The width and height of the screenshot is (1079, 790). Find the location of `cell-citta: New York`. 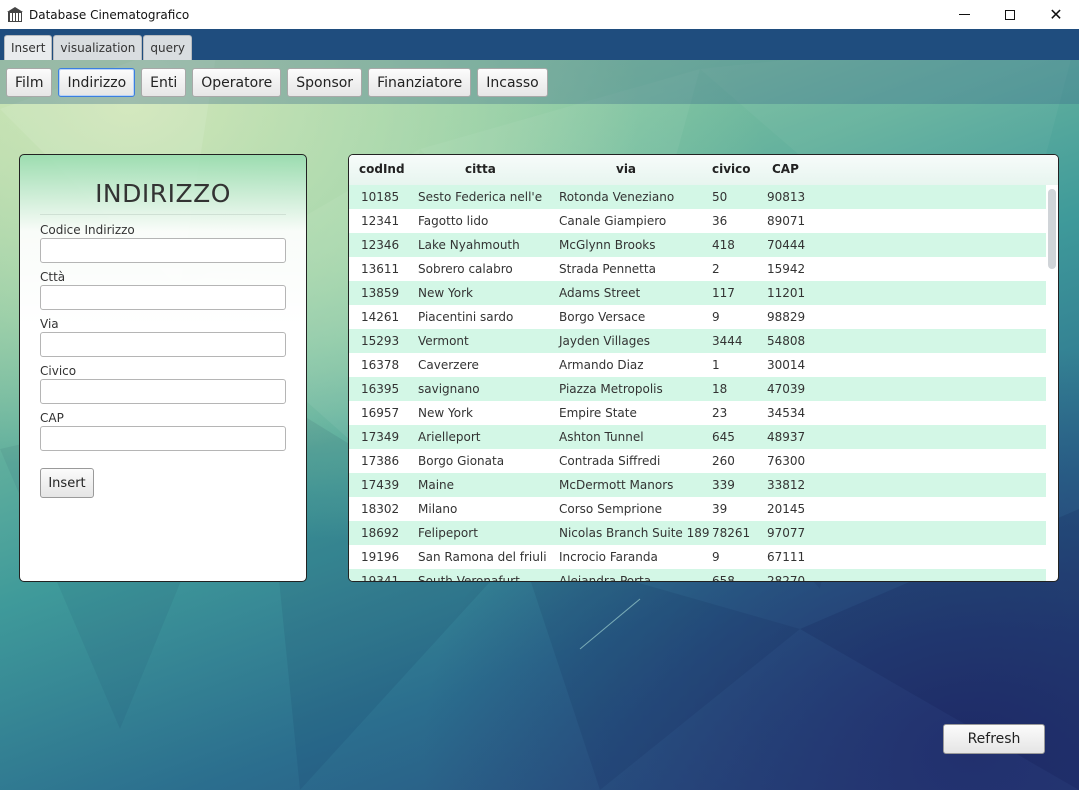

cell-citta: New York is located at coordinates (445, 293).